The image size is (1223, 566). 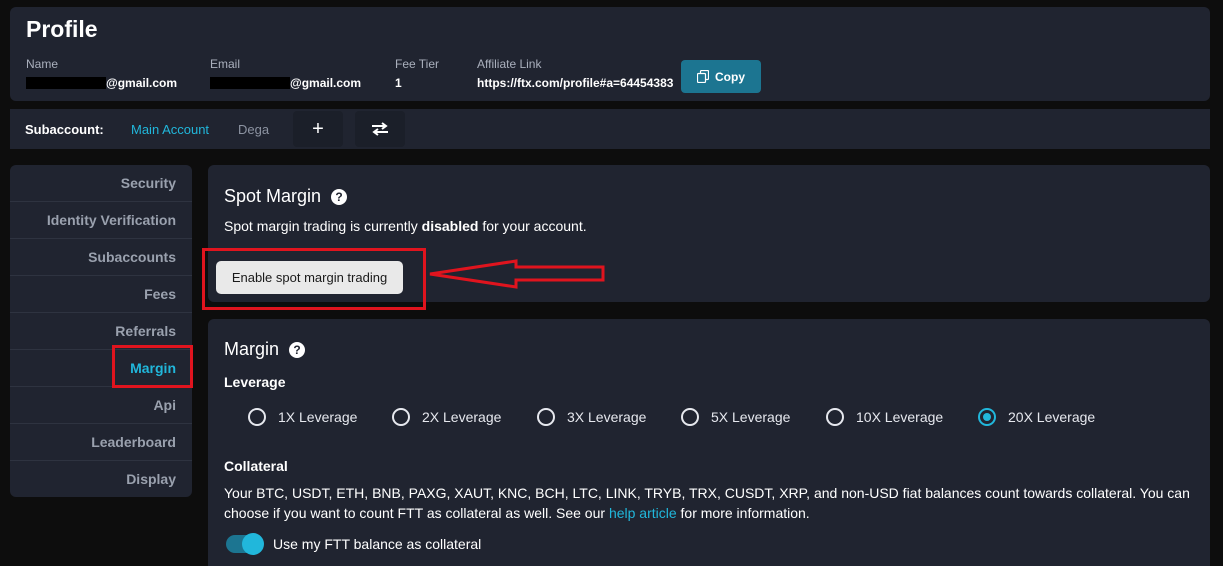 I want to click on sidebar-item-leaderboard: Leaderboard, so click(x=101, y=442).